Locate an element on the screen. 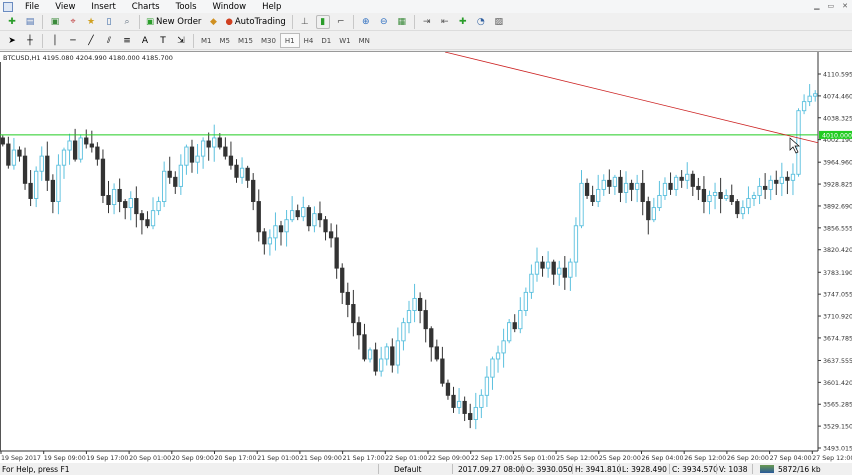 The width and height of the screenshot is (852, 475). time-label: 19 Sep 2017 is located at coordinates (21, 458).